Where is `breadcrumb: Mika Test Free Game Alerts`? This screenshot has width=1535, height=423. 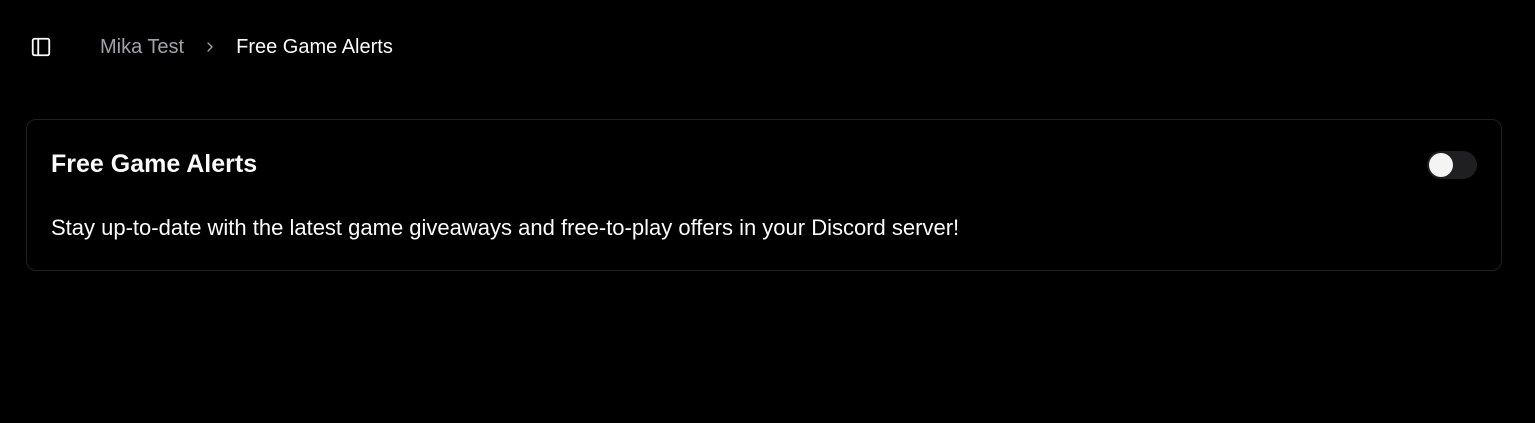
breadcrumb: Mika Test Free Game Alerts is located at coordinates (246, 47).